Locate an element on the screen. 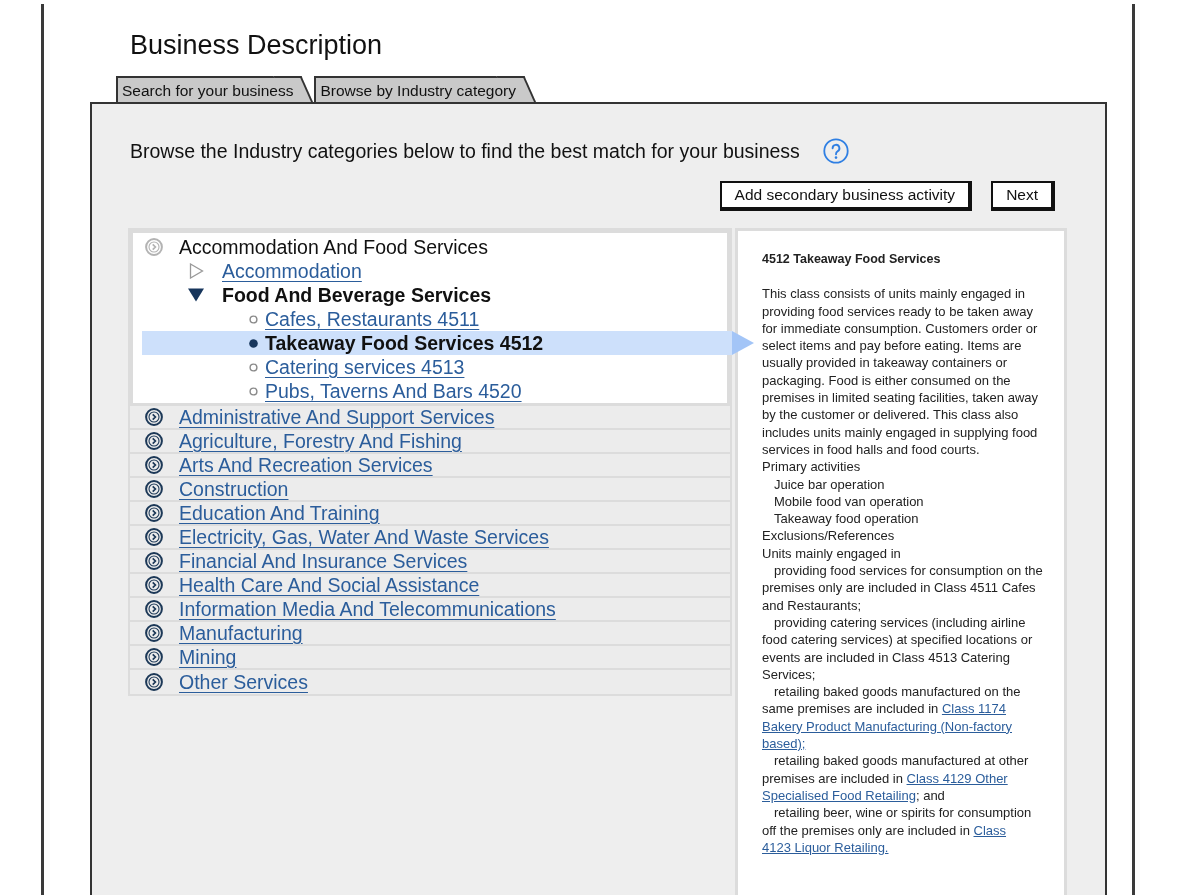  description-item: retailing baked goods manufactured on the same premises are included in Class 1174 Bakery Product Manufacturing (Non-factory based); is located at coordinates (892, 718).